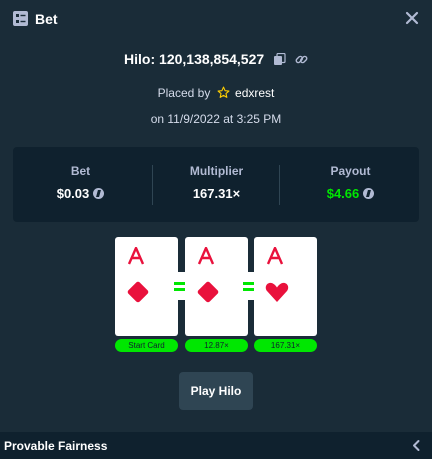 The image size is (432, 459). What do you see at coordinates (46, 19) in the screenshot?
I see `modal-title: Bet` at bounding box center [46, 19].